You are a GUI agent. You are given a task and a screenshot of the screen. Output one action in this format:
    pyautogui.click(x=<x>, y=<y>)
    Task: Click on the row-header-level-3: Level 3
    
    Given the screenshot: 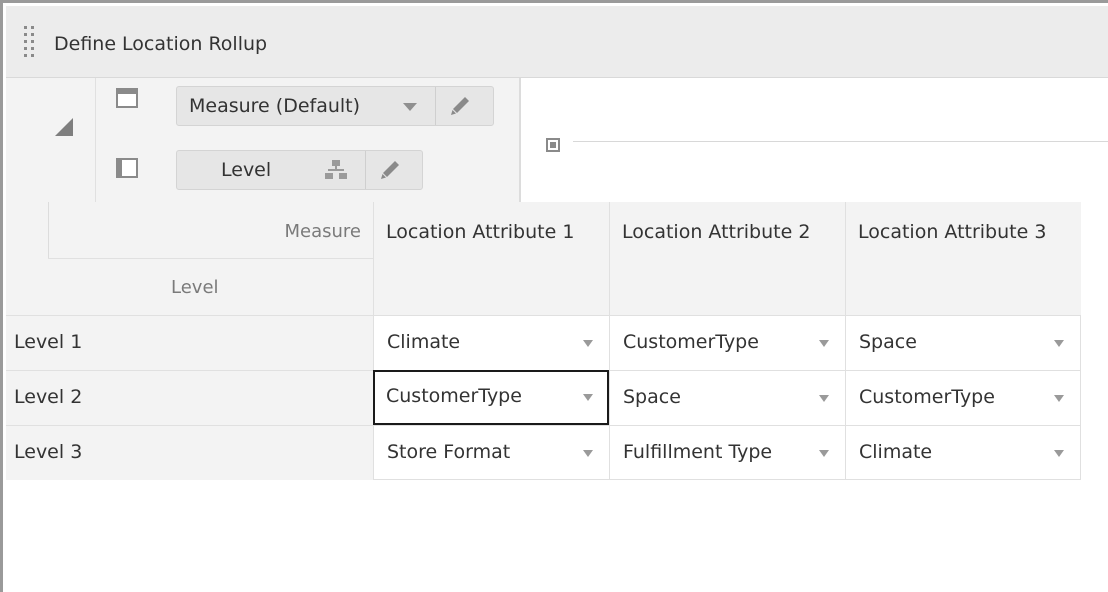 What is the action you would take?
    pyautogui.click(x=189, y=452)
    